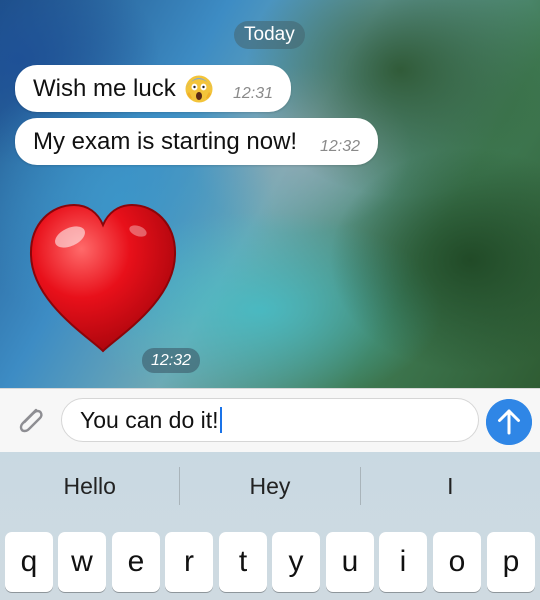  What do you see at coordinates (89, 486) in the screenshot?
I see `suggestion-item: Hello` at bounding box center [89, 486].